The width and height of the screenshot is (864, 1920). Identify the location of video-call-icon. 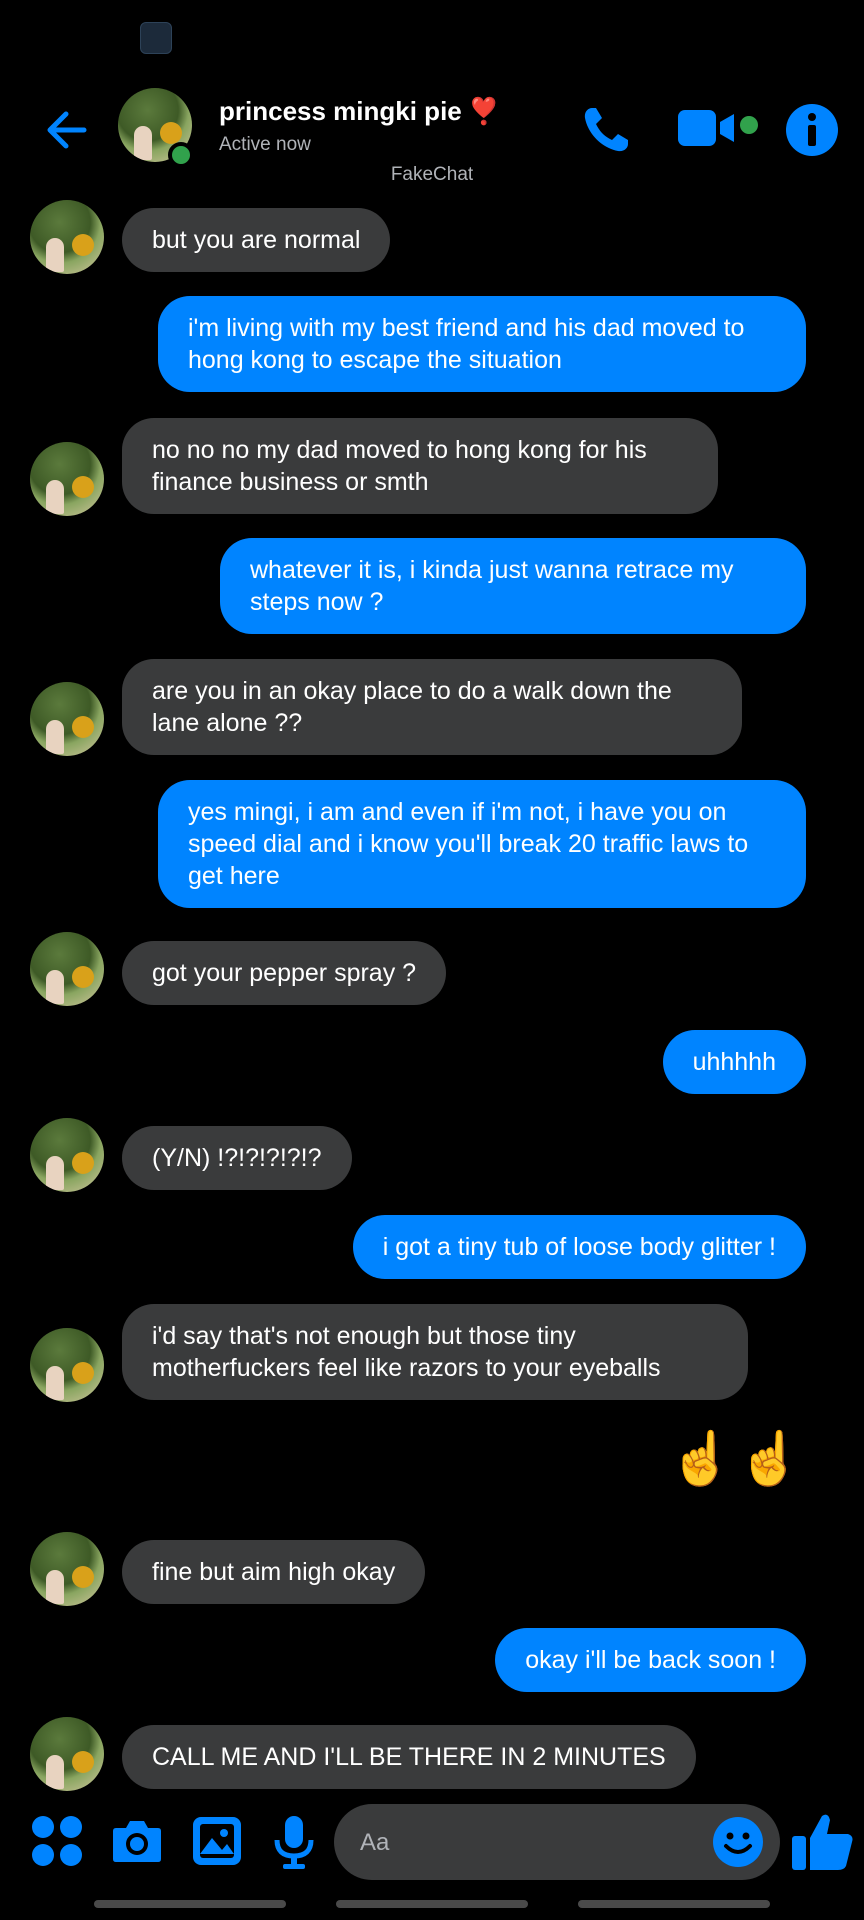
(709, 128).